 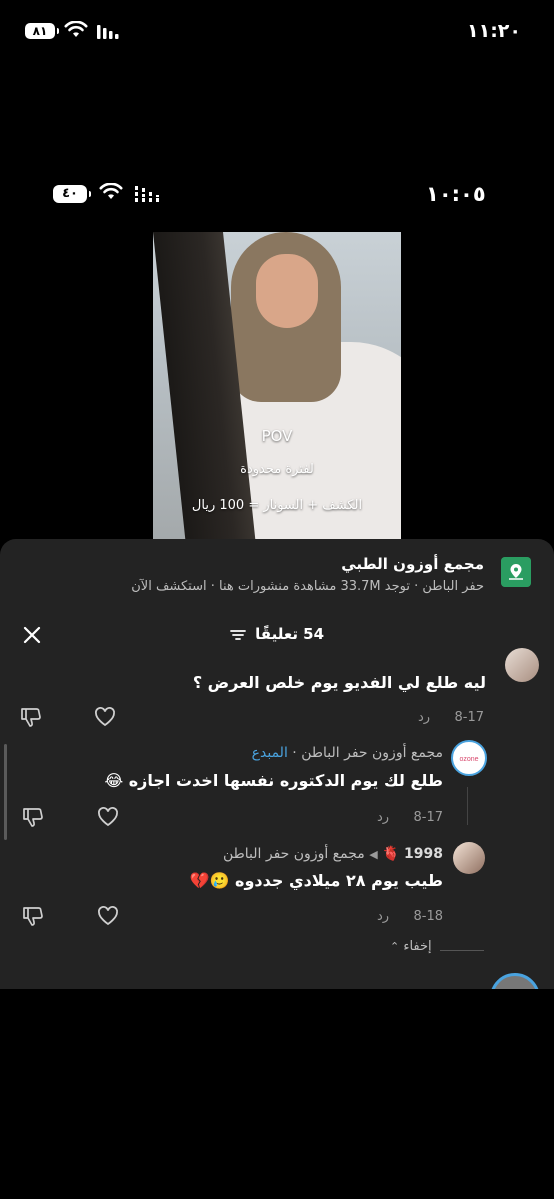 I want to click on hide-replies-button: إخفاء ⌃, so click(x=411, y=946).